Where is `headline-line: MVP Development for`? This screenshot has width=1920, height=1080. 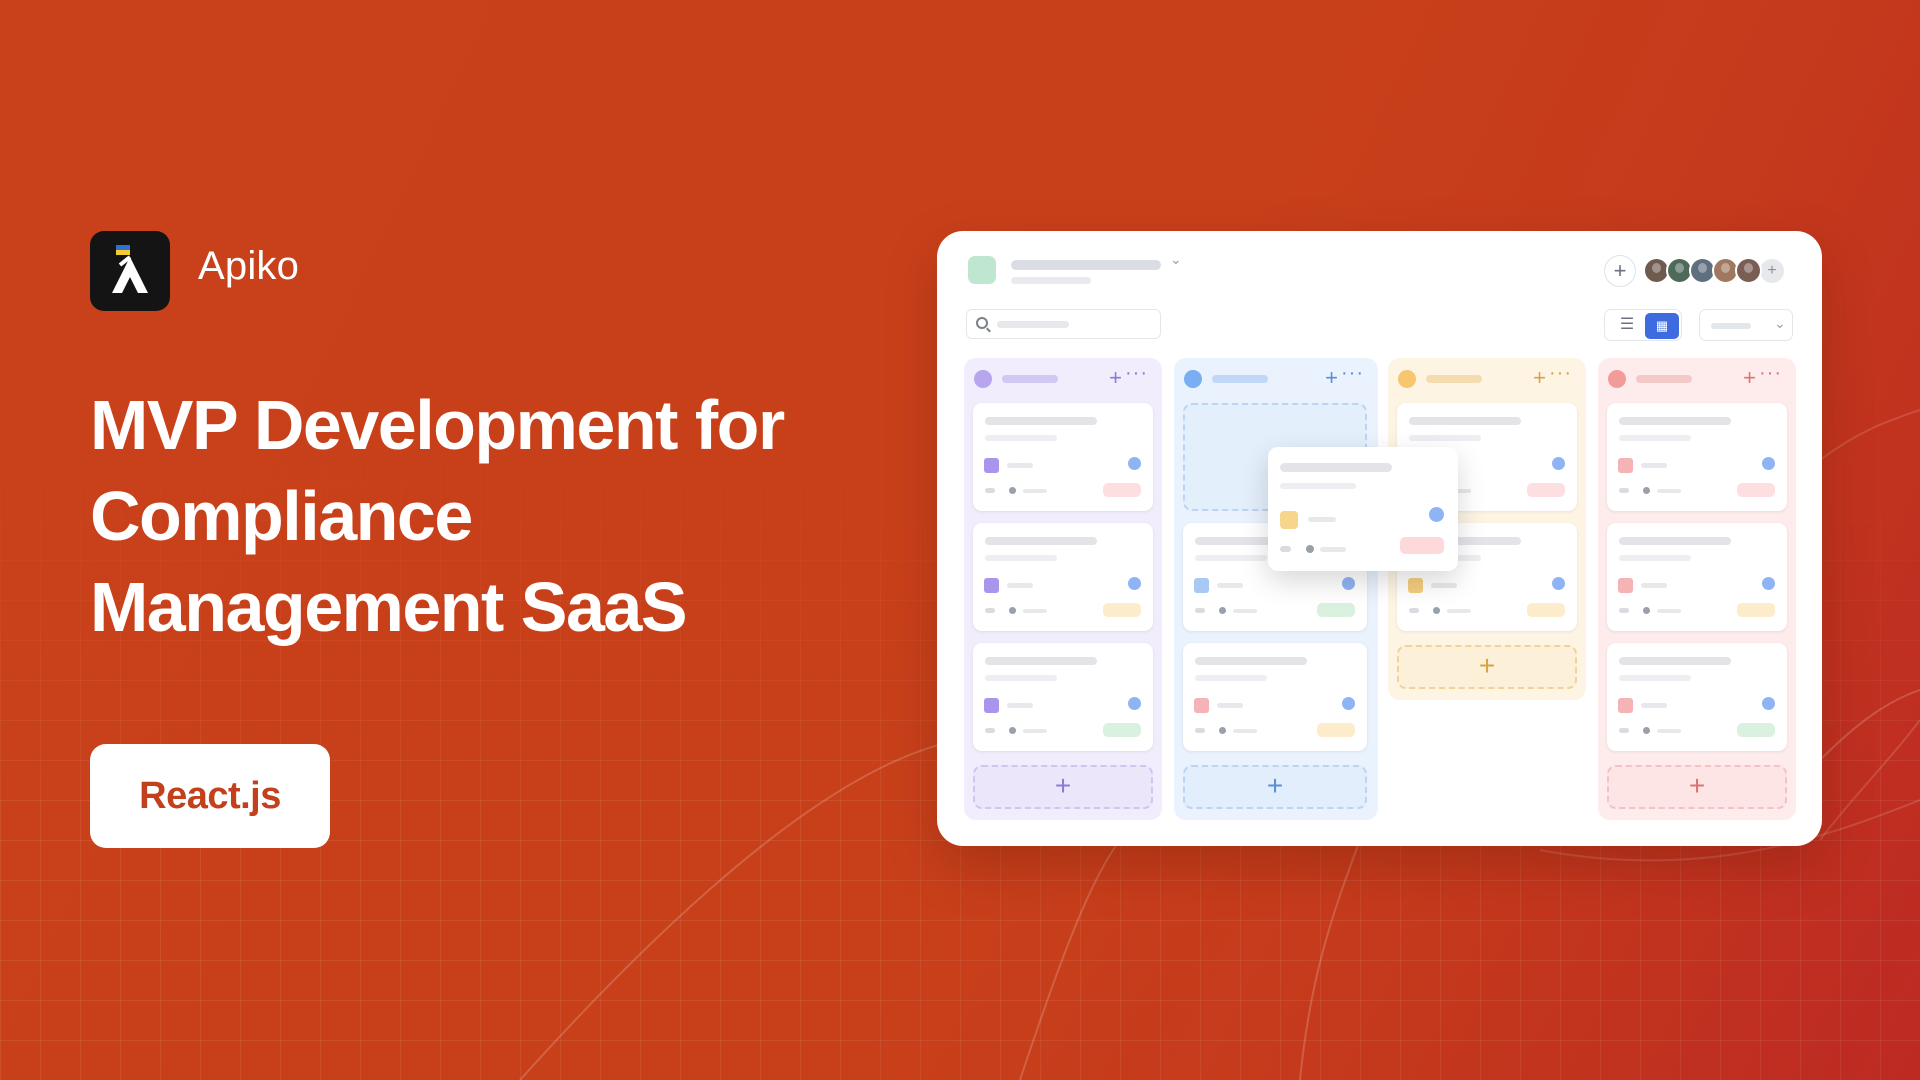
headline-line: MVP Development for is located at coordinates (437, 425).